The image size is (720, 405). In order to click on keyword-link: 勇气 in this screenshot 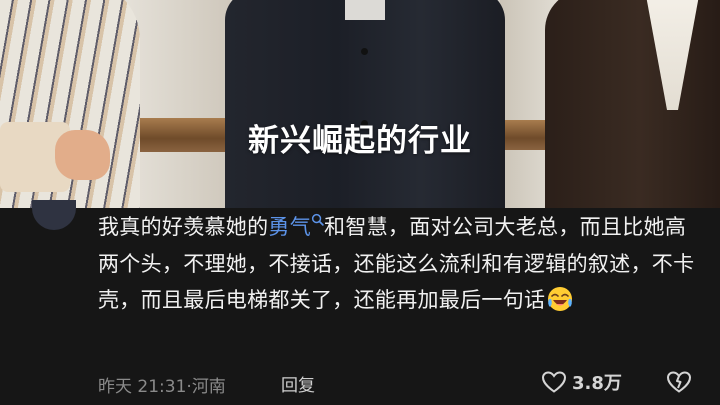, I will do `click(296, 226)`.